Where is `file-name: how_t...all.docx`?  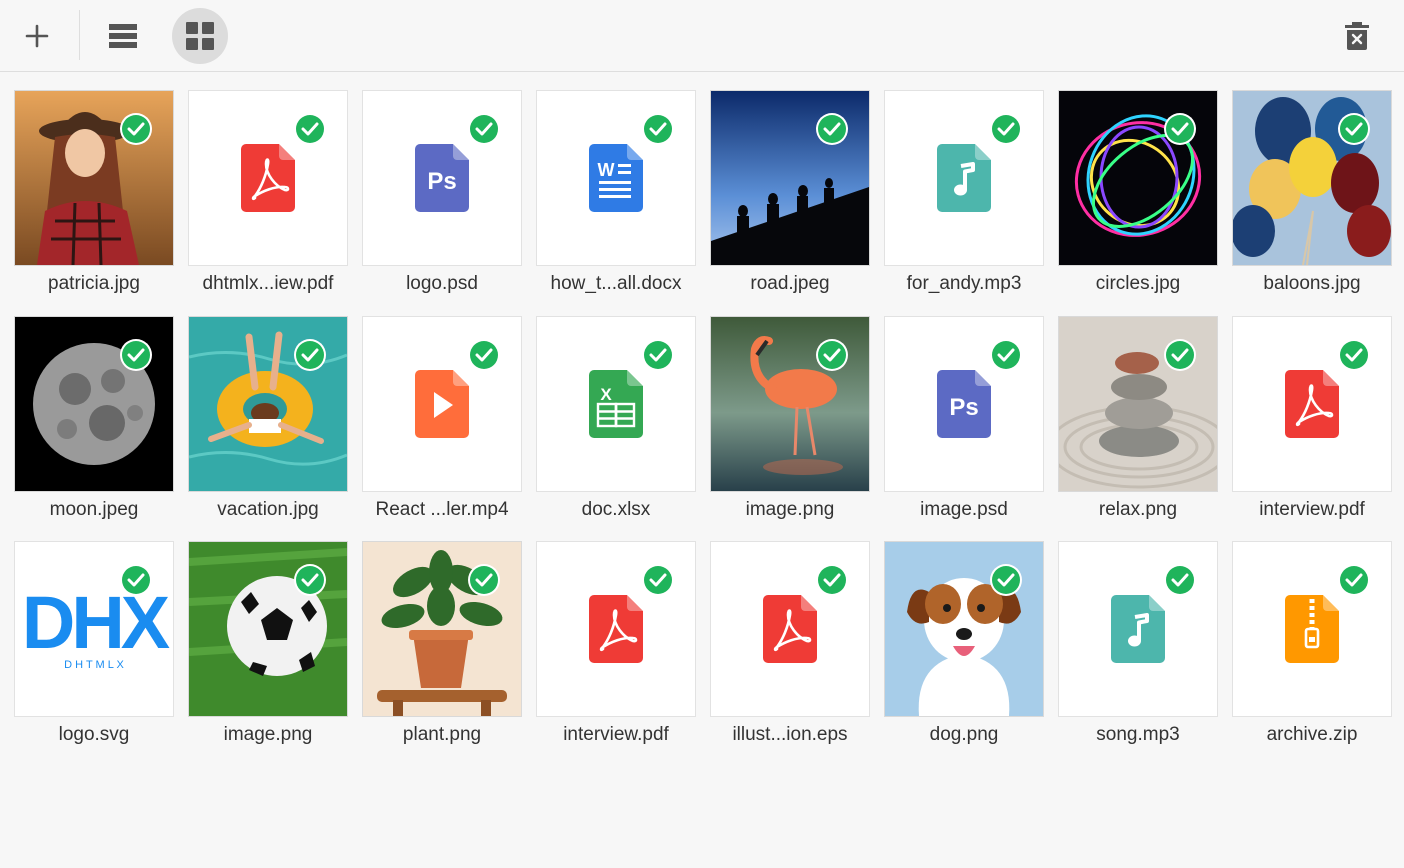 file-name: how_t...all.docx is located at coordinates (616, 283).